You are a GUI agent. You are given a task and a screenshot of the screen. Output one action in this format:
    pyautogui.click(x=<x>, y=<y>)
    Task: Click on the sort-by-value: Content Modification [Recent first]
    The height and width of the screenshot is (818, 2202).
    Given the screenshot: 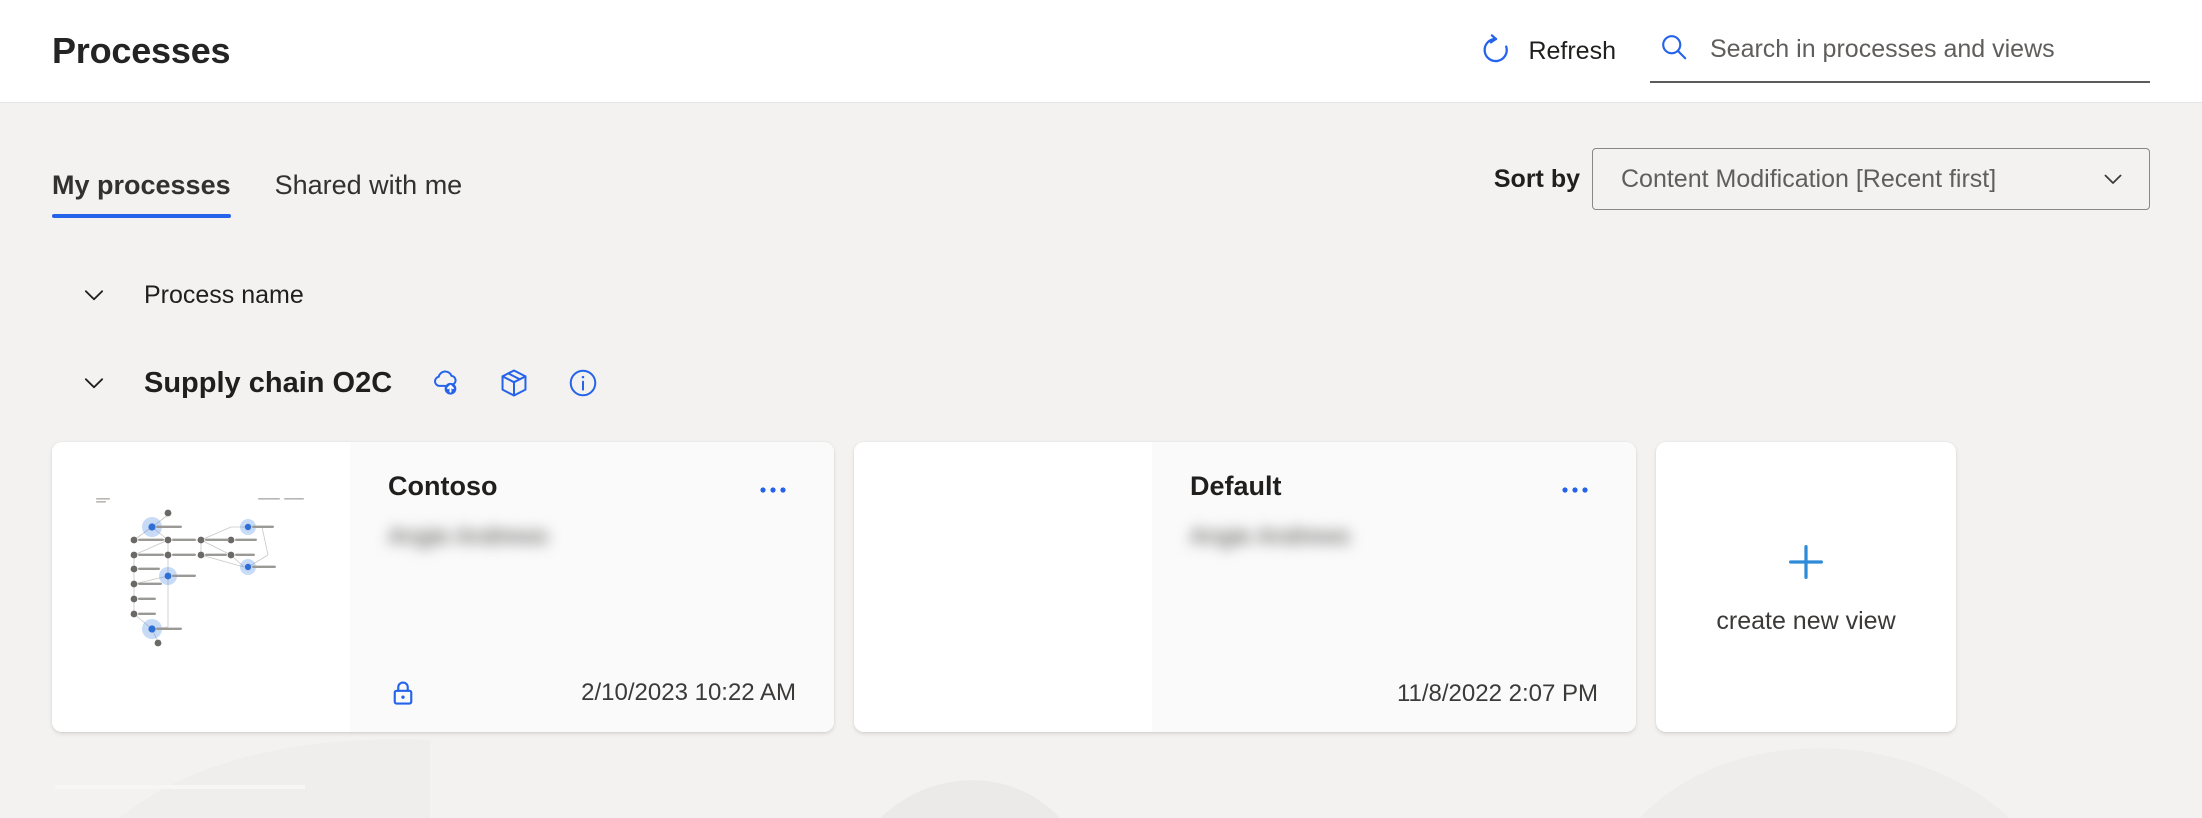 What is the action you would take?
    pyautogui.click(x=1809, y=178)
    